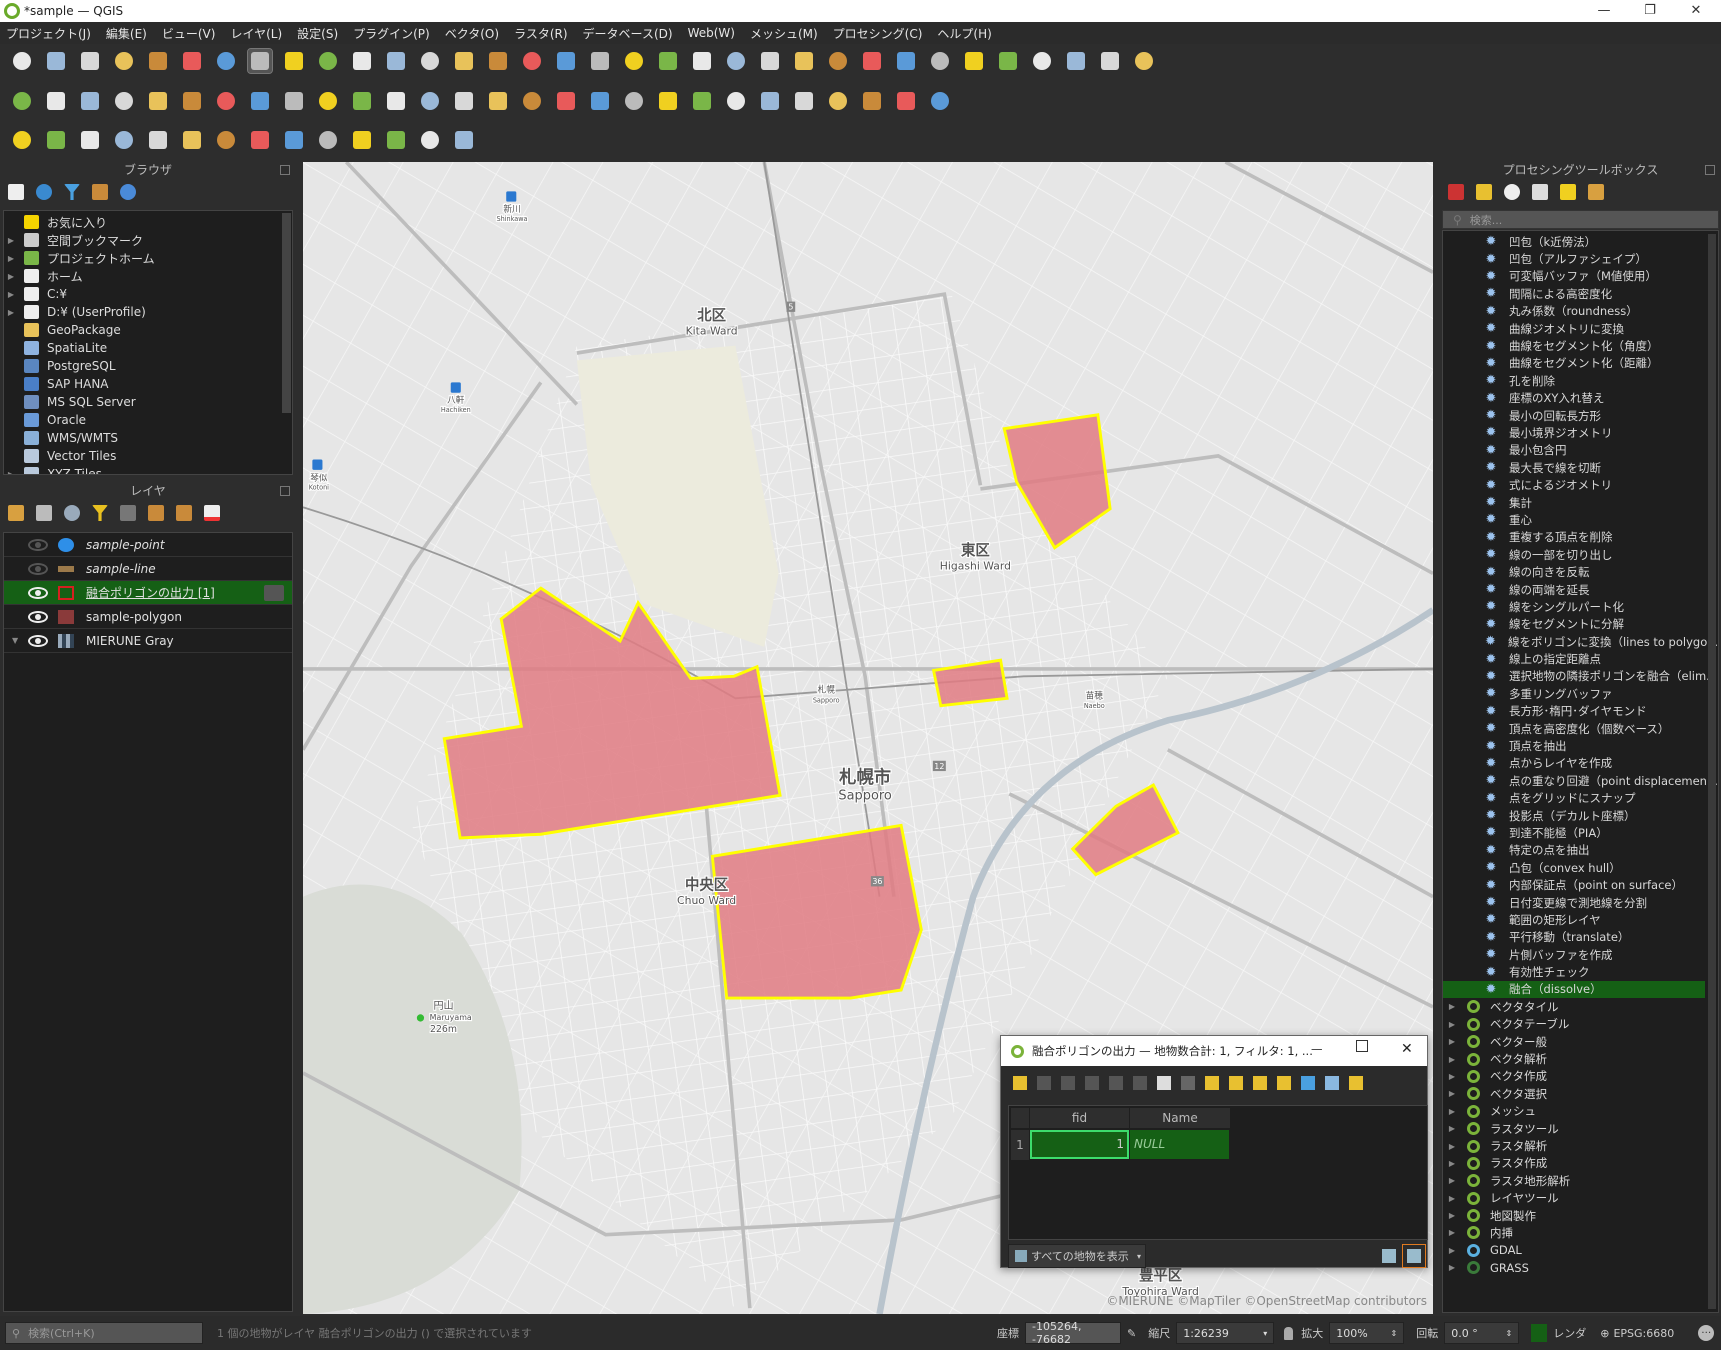 The image size is (1721, 1350). Describe the element at coordinates (90, 61) in the screenshot. I see `save-project-button` at that location.